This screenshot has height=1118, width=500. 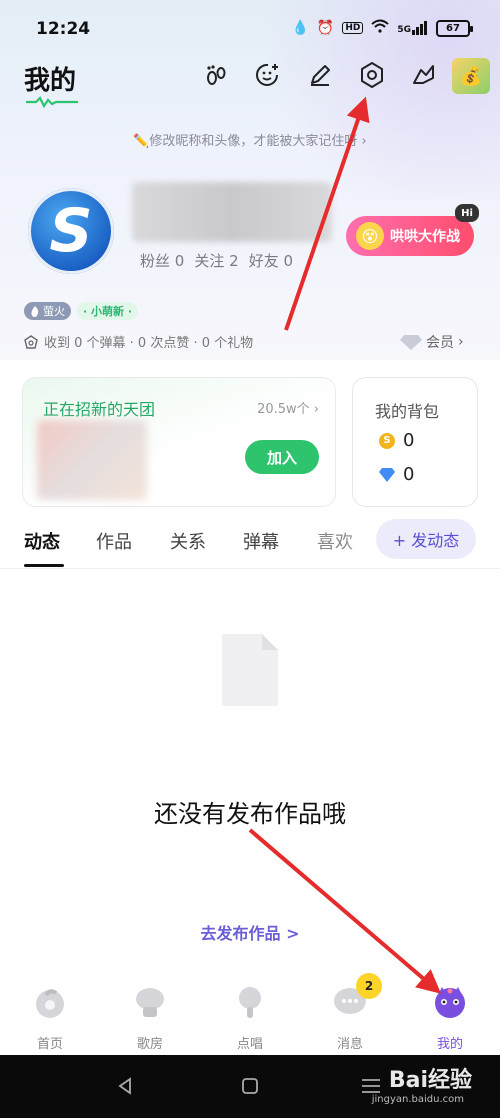 I want to click on empty-document-icon, so click(x=250, y=670).